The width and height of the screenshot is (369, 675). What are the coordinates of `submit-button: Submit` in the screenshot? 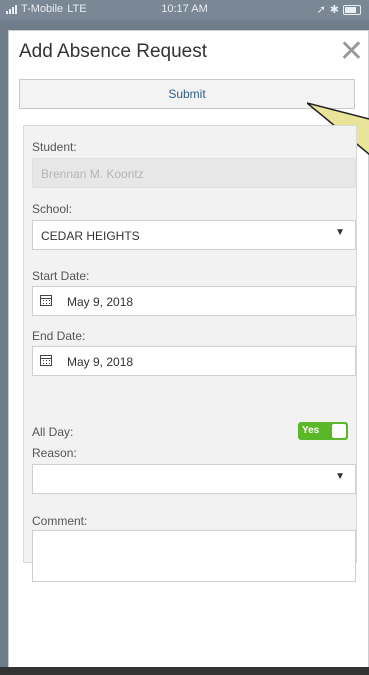 It's located at (187, 94).